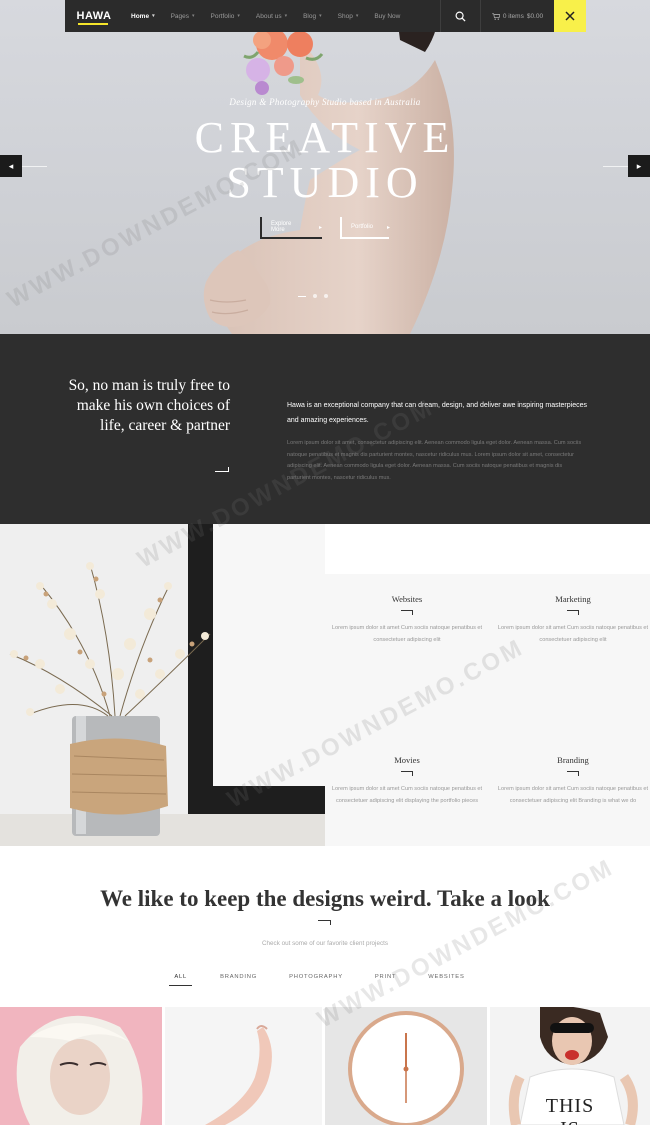 The width and height of the screenshot is (650, 1125). I want to click on explore-more-button: Explore More ▸, so click(291, 228).